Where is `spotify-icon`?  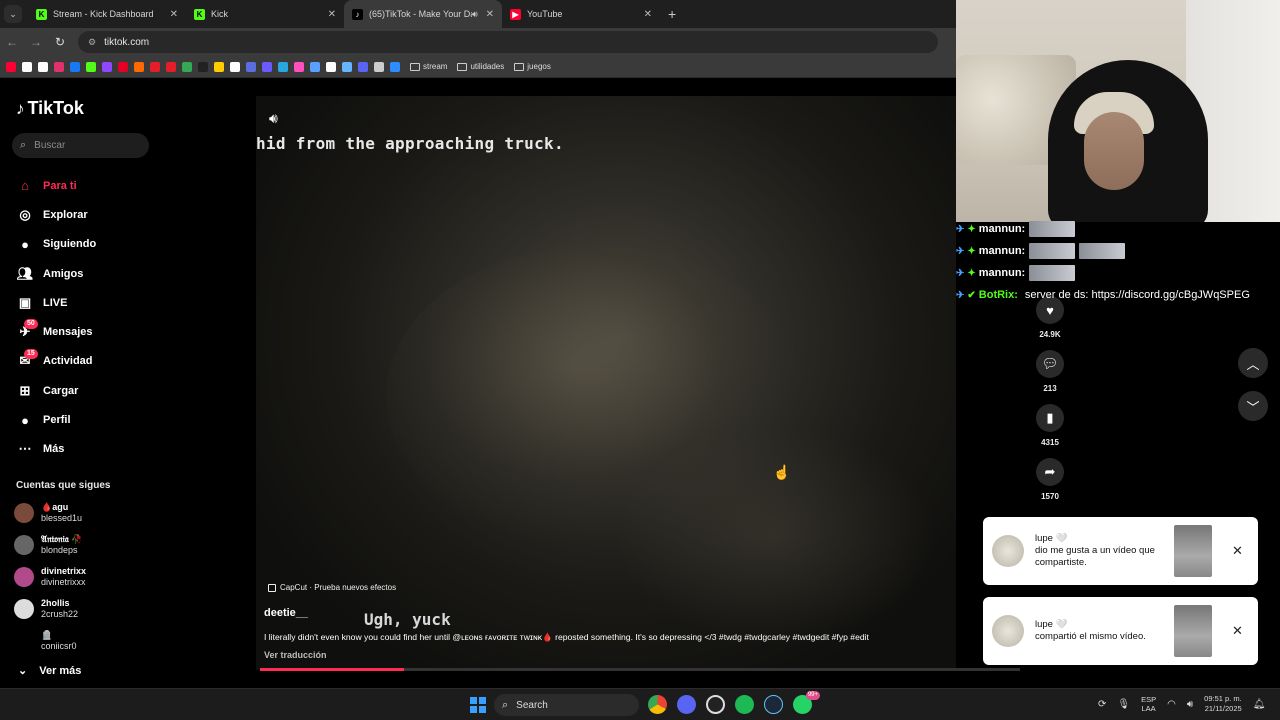
spotify-icon is located at coordinates (744, 704).